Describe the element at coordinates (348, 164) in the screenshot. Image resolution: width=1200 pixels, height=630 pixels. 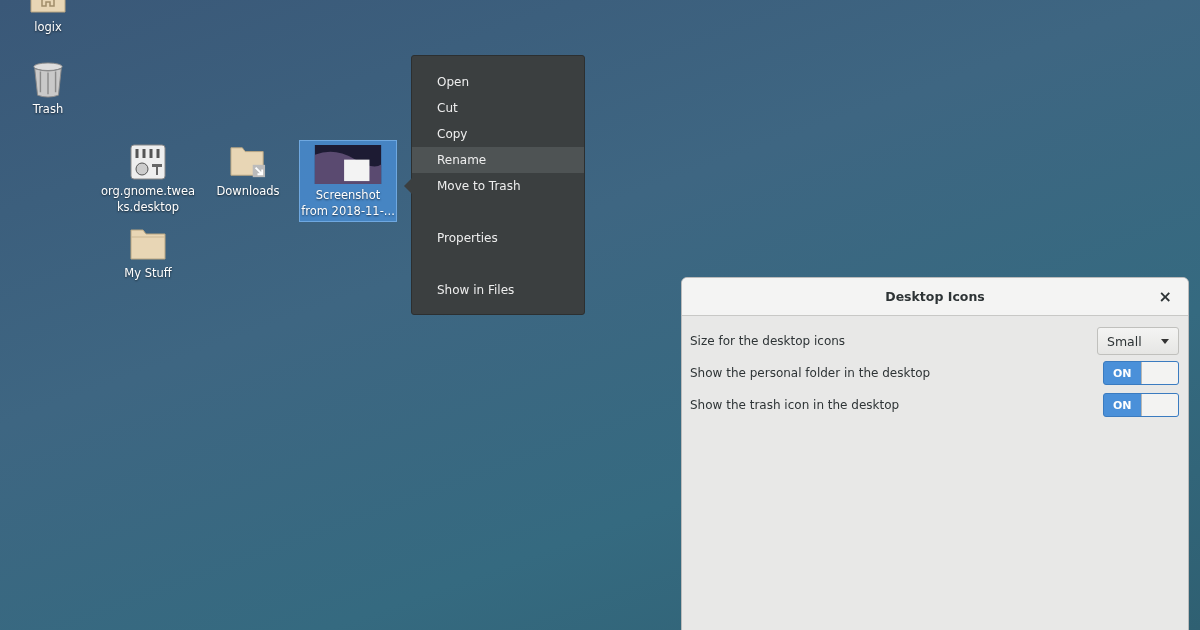
I see `screenshot-thumbnail` at that location.